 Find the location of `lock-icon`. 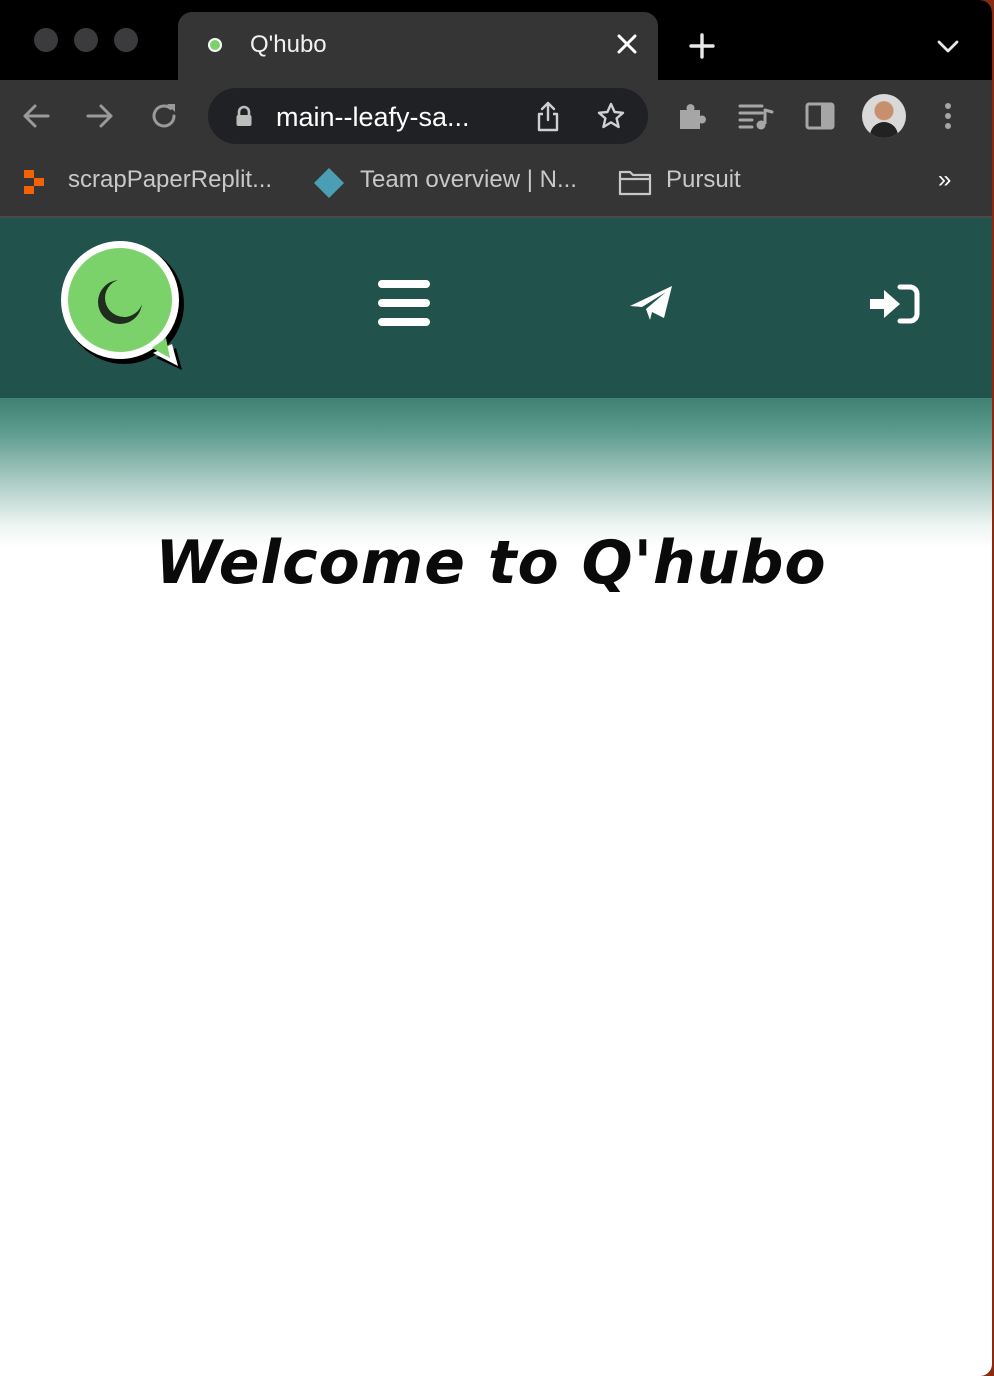

lock-icon is located at coordinates (244, 116).